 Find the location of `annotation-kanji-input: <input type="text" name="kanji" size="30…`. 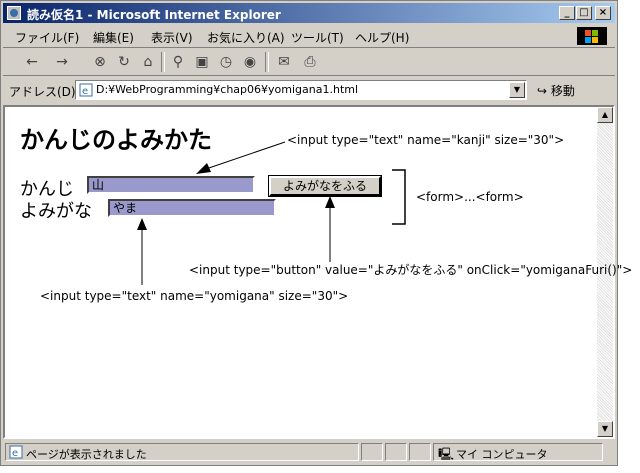

annotation-kanji-input: <input type="text" name="kanji" size="30… is located at coordinates (426, 140).